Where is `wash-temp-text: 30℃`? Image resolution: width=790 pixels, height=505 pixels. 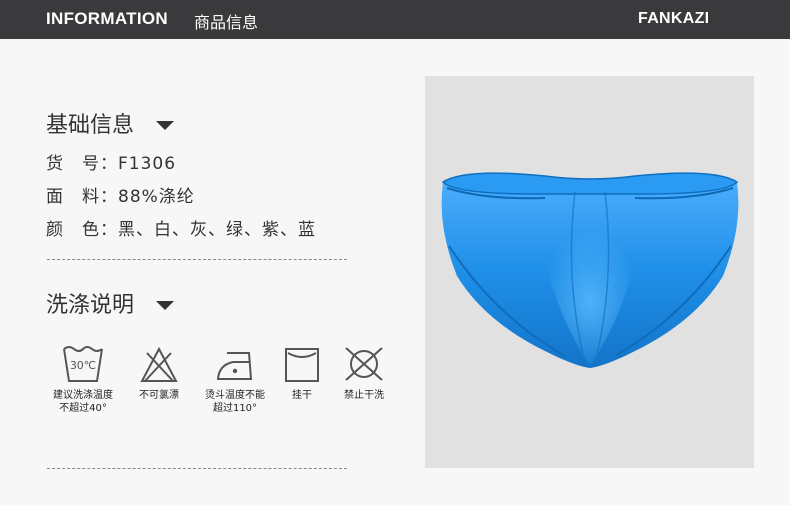
wash-temp-text: 30℃ is located at coordinates (83, 365).